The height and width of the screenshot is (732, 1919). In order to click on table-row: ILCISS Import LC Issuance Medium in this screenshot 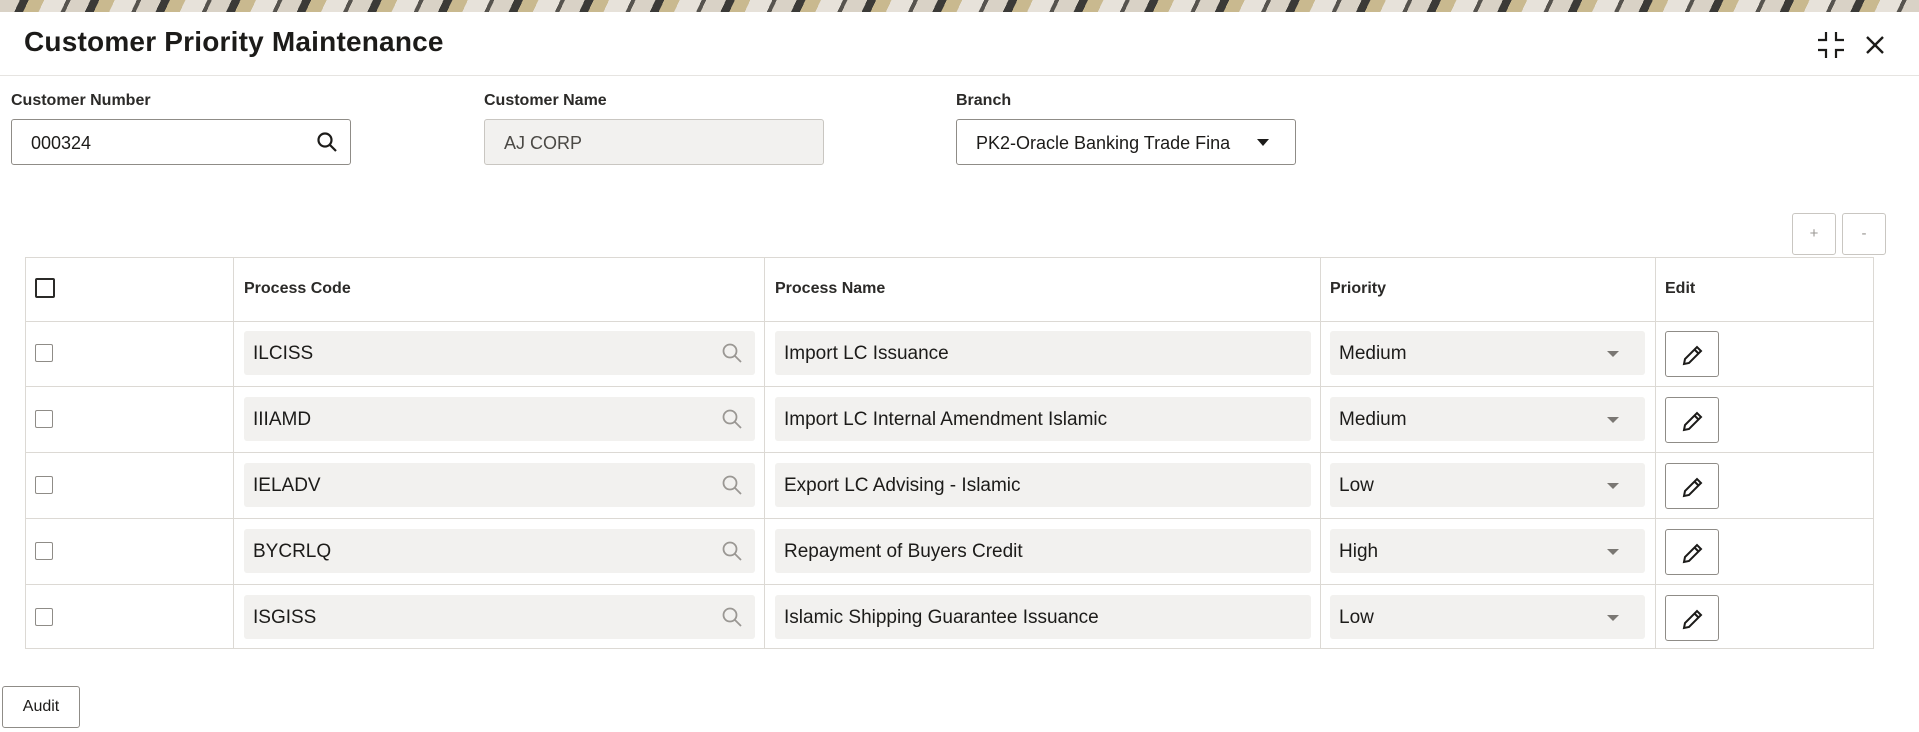, I will do `click(949, 354)`.